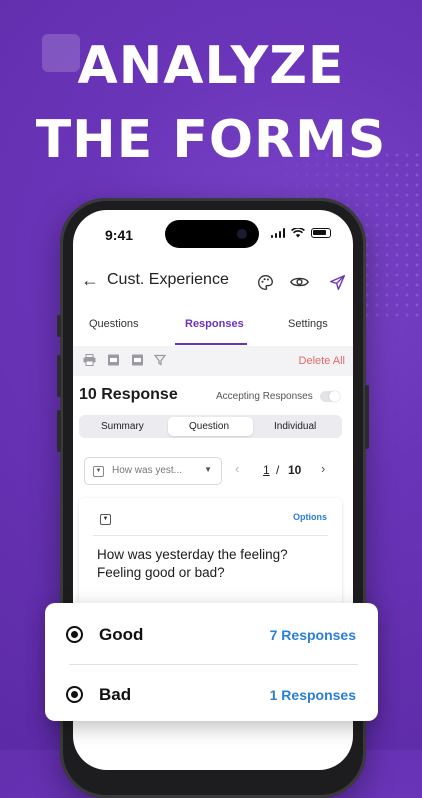 The height and width of the screenshot is (798, 422). Describe the element at coordinates (168, 279) in the screenshot. I see `form-title: Cust. Experience` at that location.